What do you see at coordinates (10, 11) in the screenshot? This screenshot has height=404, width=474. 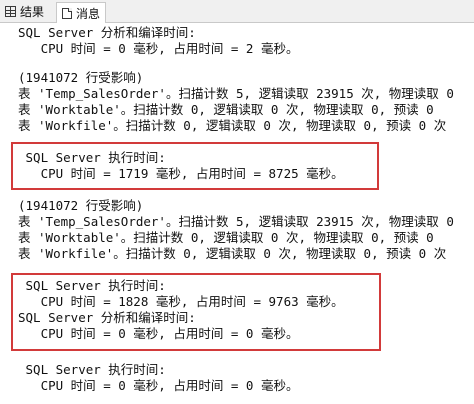 I see `grid-icon` at bounding box center [10, 11].